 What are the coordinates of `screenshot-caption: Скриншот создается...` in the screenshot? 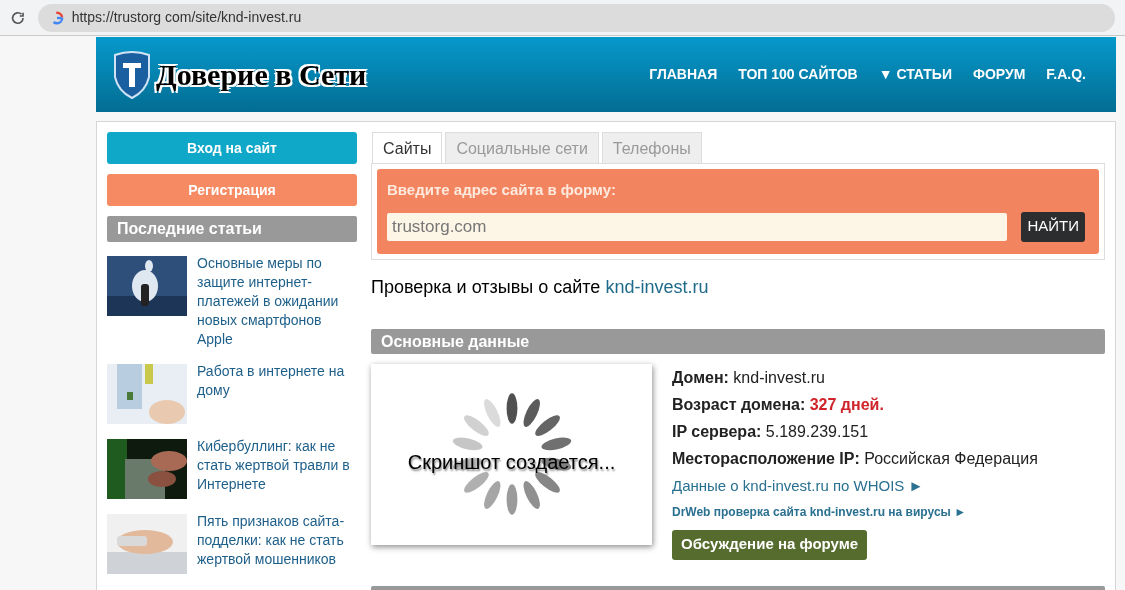 It's located at (511, 462).